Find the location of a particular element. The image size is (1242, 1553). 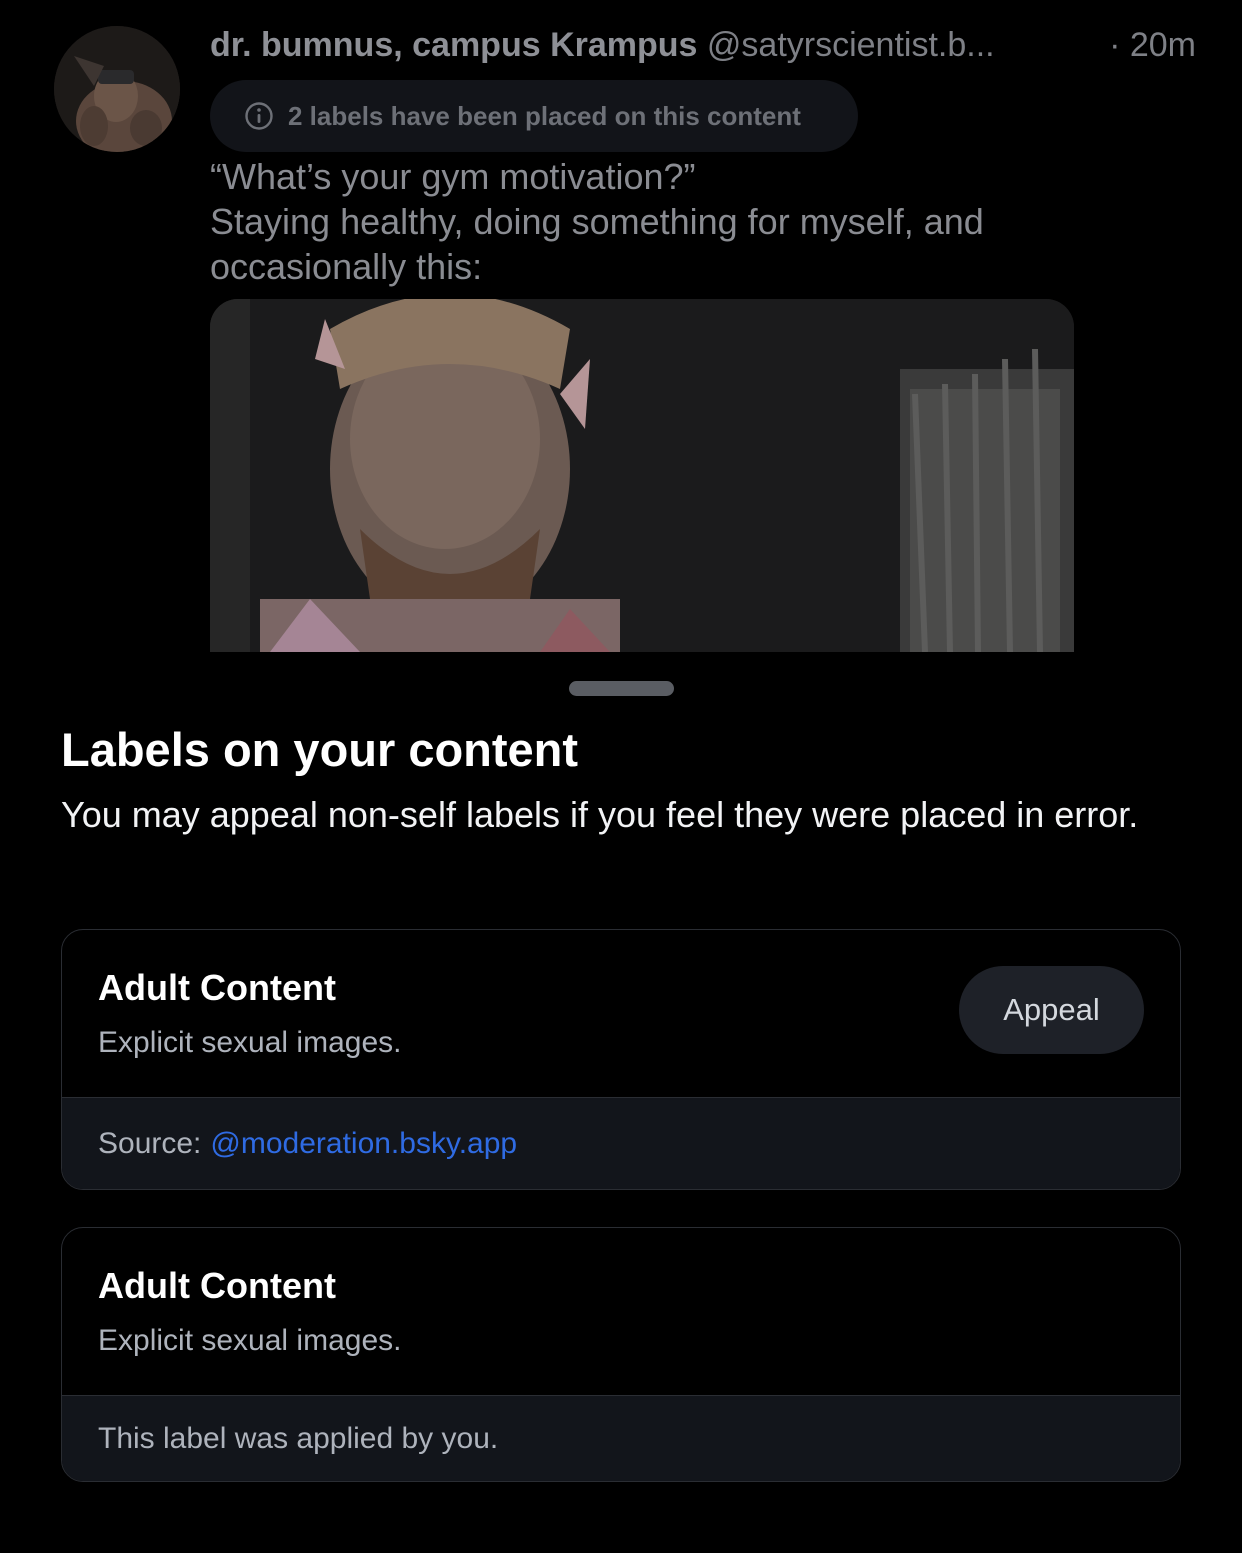

sheet-drag-handle is located at coordinates (621, 688).